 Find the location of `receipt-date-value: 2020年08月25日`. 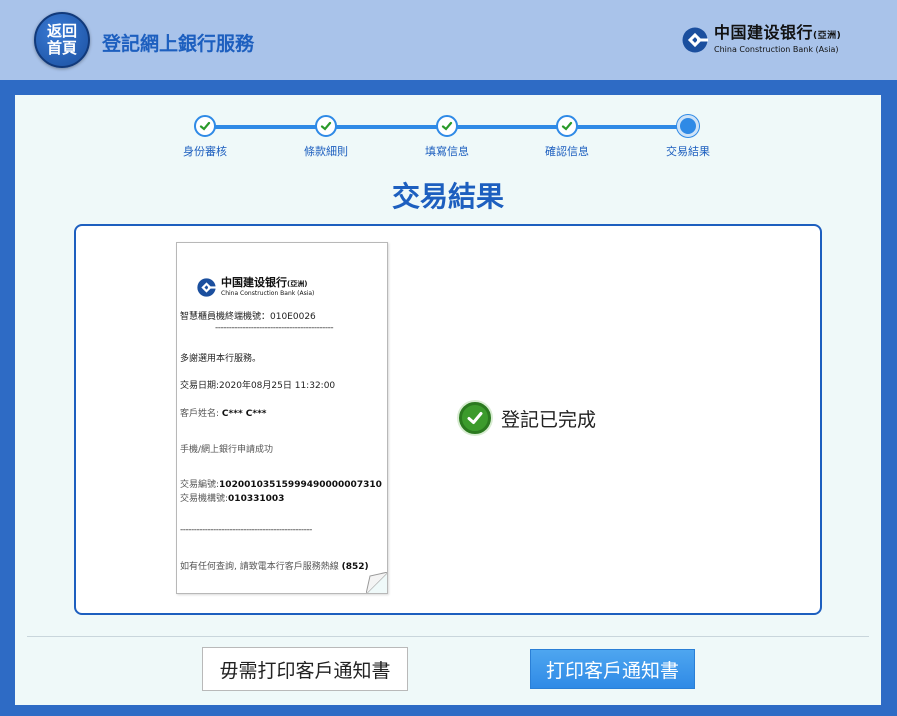

receipt-date-value: 2020年08月25日 is located at coordinates (255, 386).